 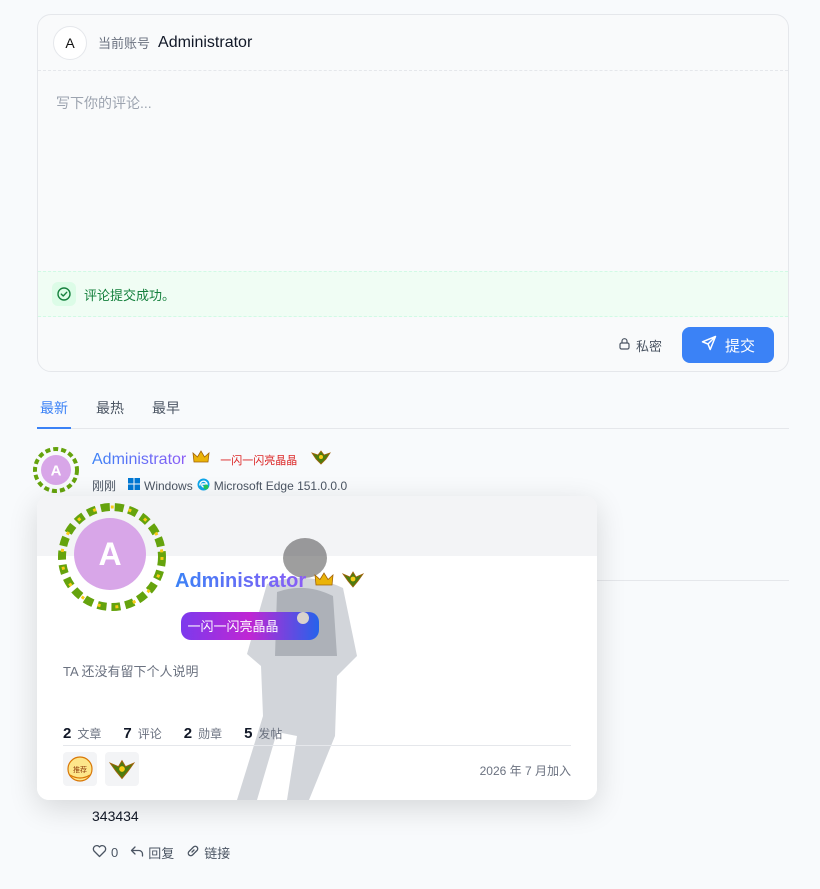 I want to click on comment-author-row: Administrator 一闪一闪亮晶晶, so click(x=212, y=459).